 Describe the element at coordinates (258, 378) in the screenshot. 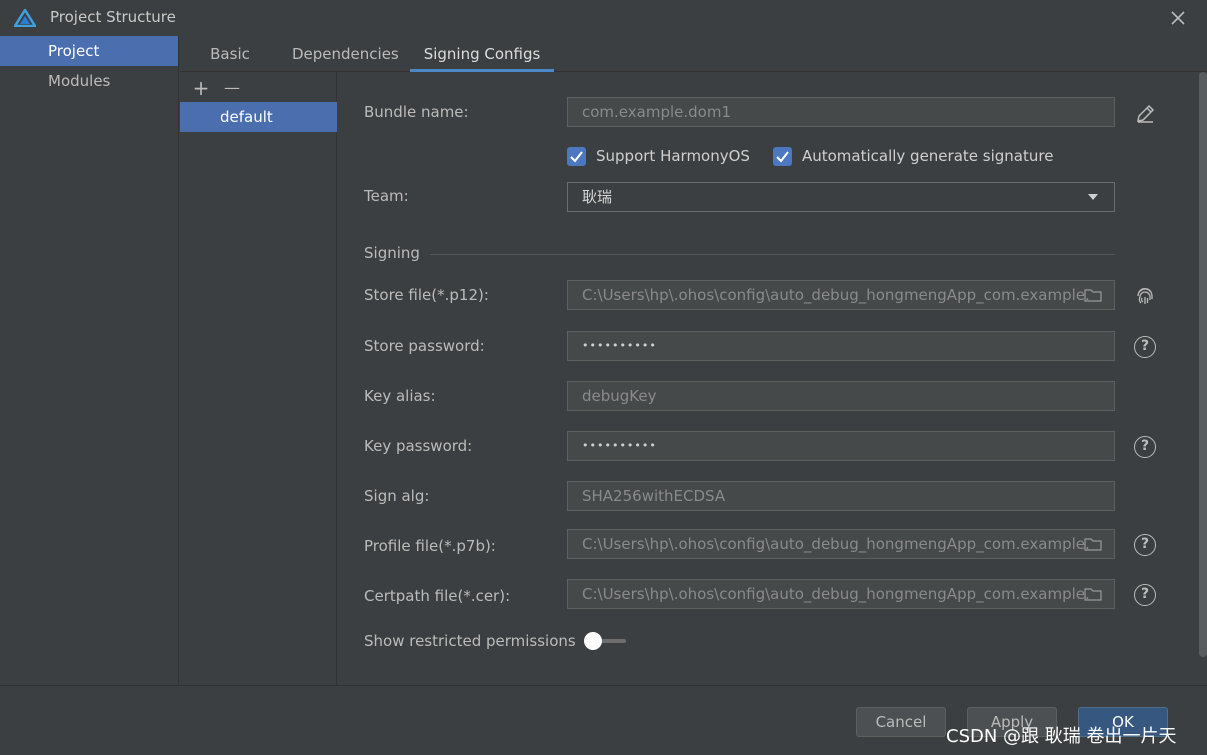

I see `config-list-panel: + — default` at that location.